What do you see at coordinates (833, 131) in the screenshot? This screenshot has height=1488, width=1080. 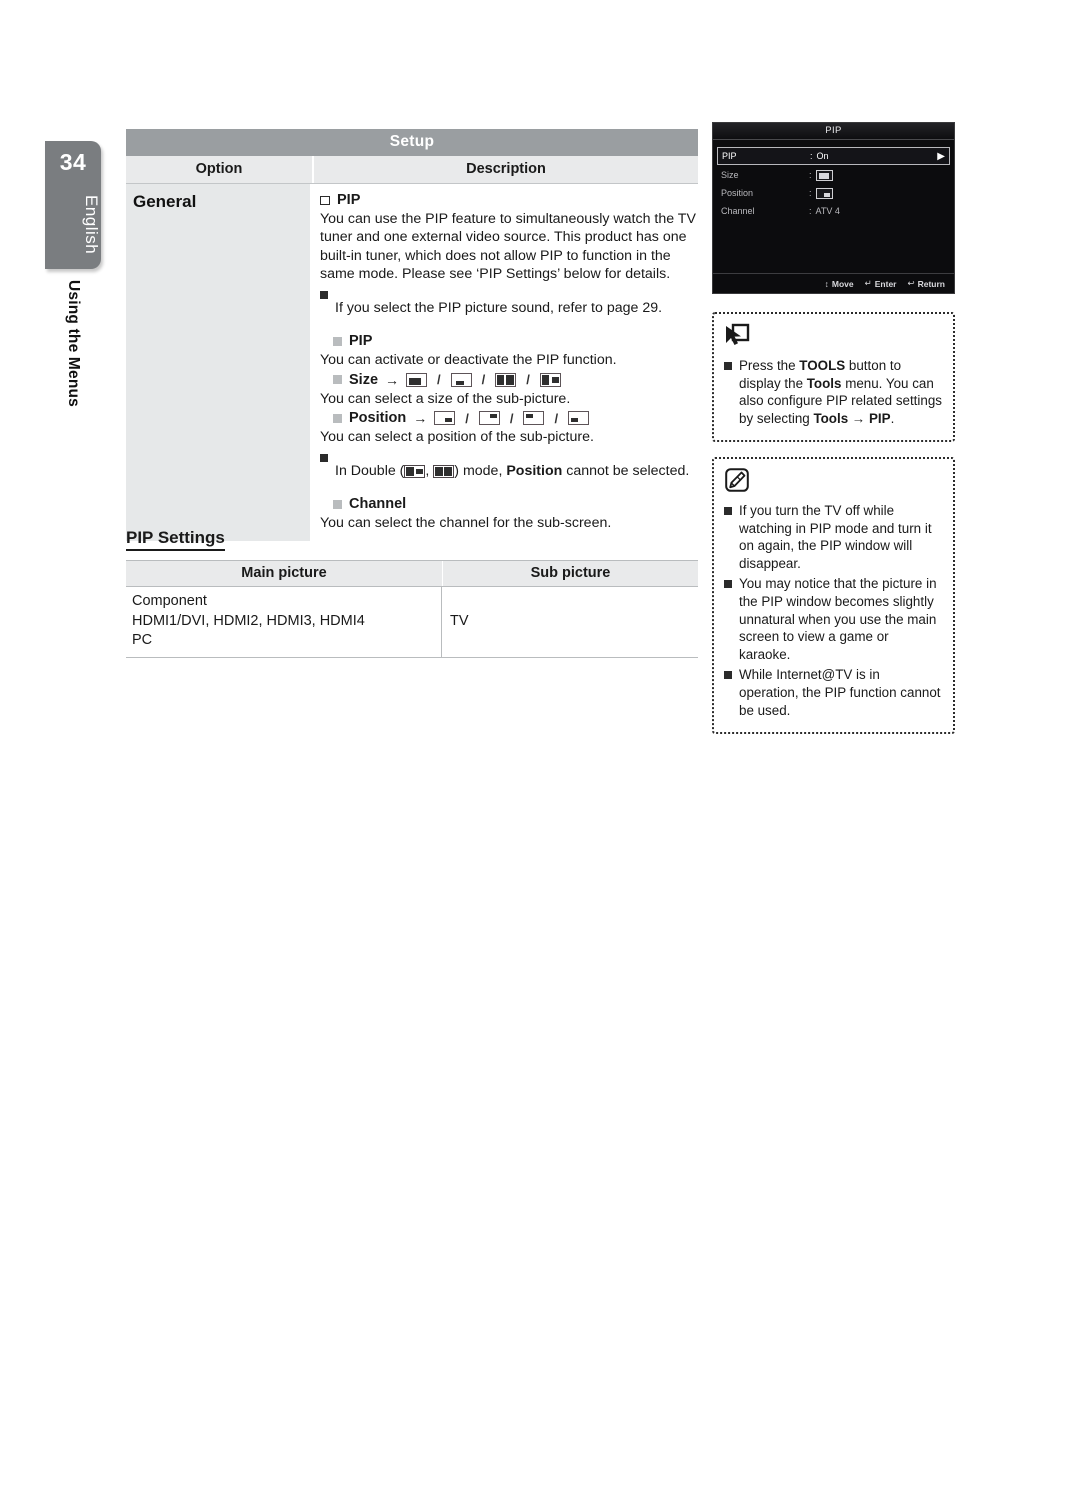 I see `osd-title: PIP` at bounding box center [833, 131].